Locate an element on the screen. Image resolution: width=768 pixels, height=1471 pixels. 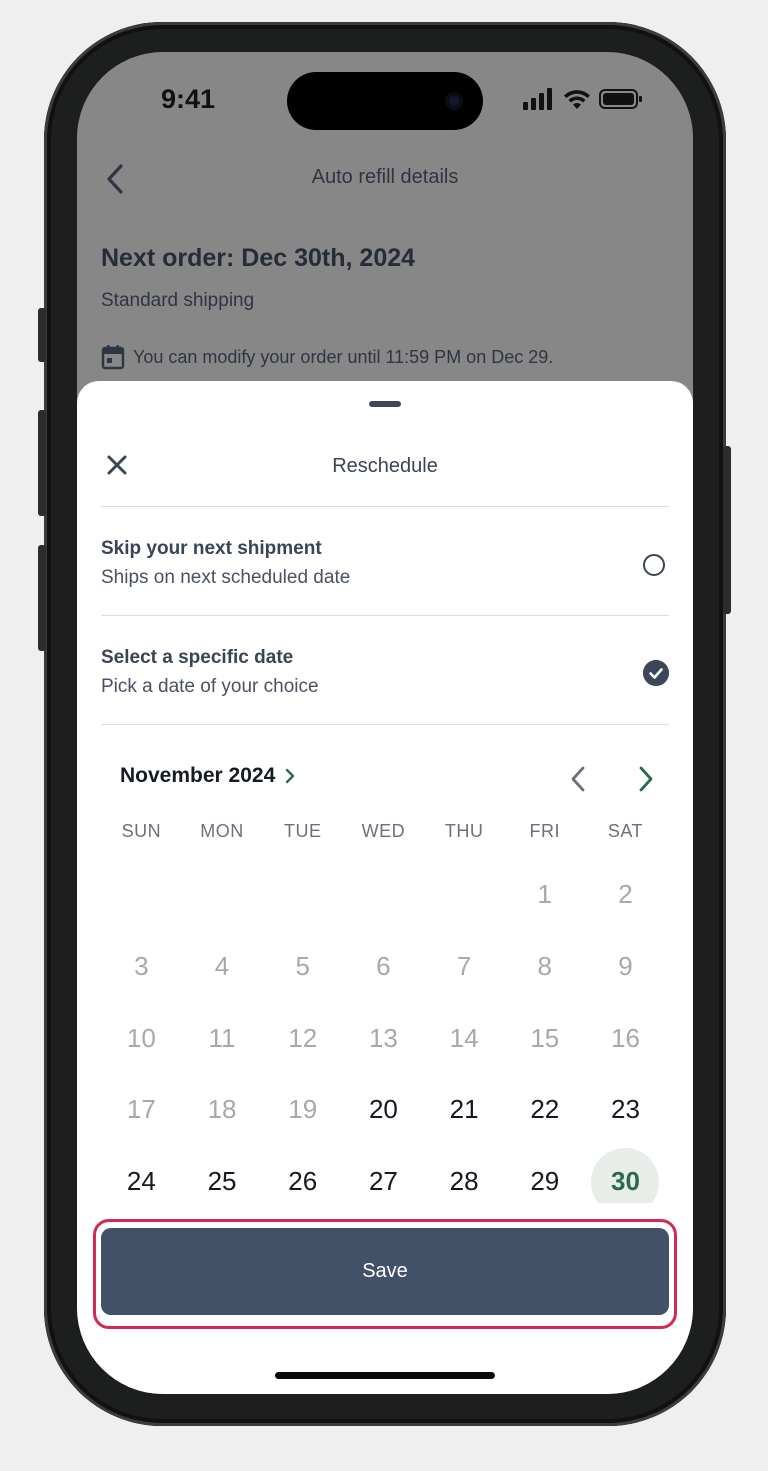
calendar-day: 16 is located at coordinates (625, 1038).